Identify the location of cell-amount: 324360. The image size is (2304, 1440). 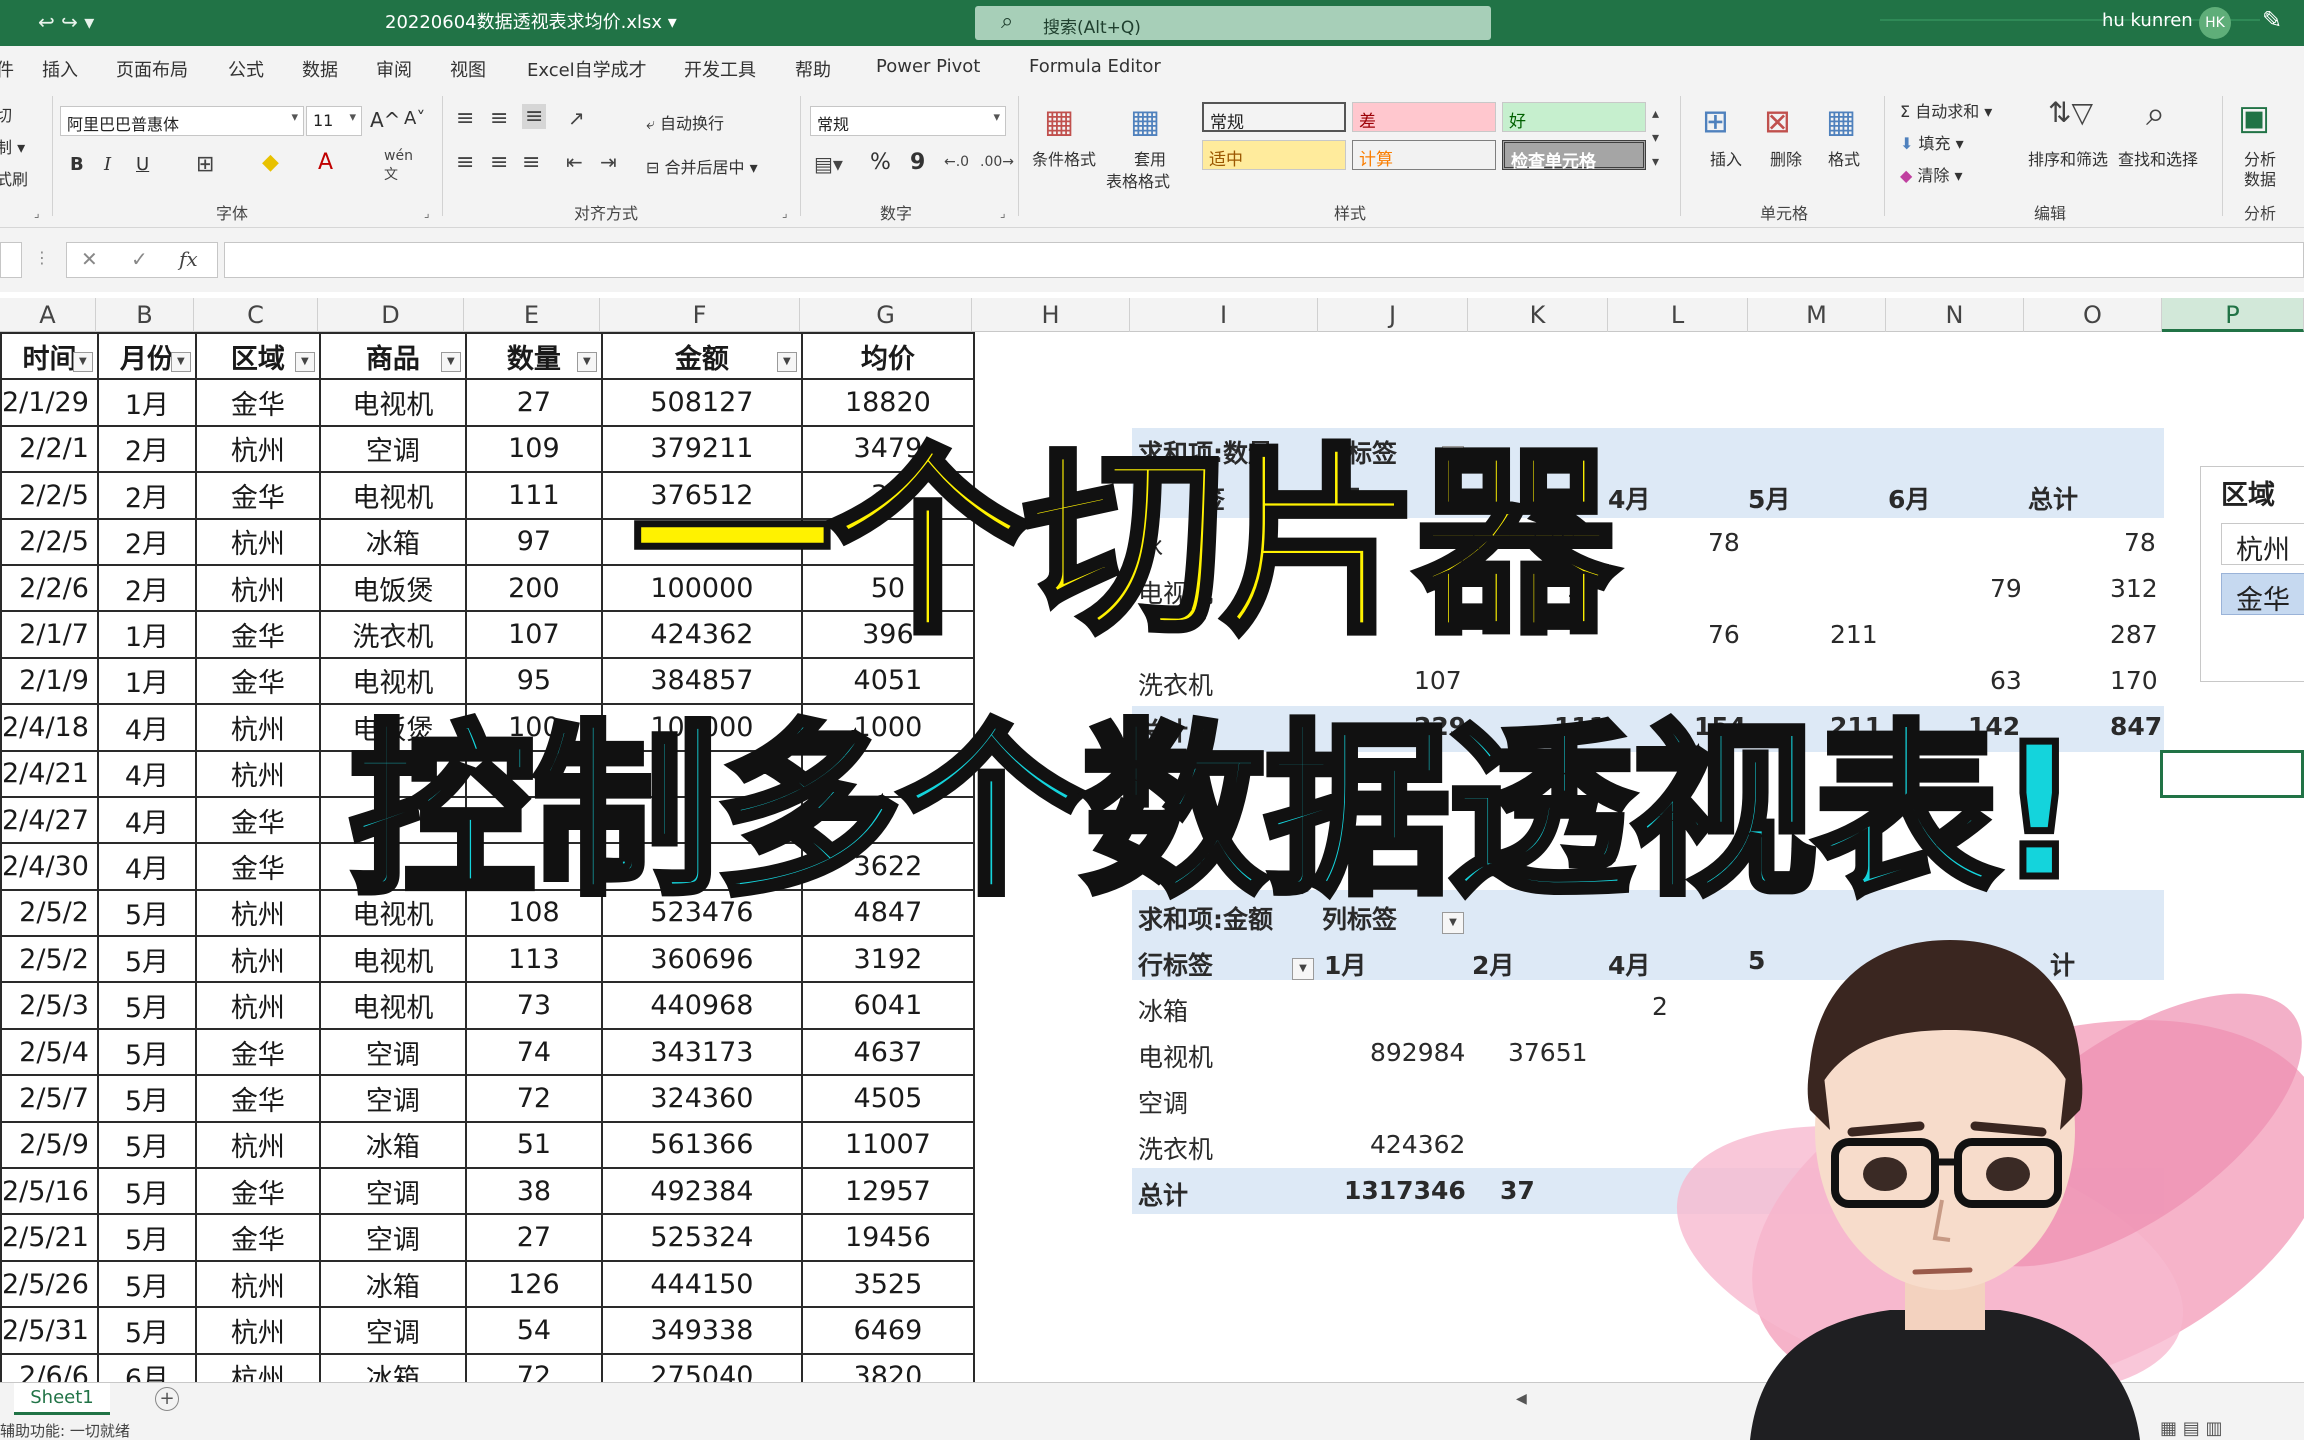
(701, 1098).